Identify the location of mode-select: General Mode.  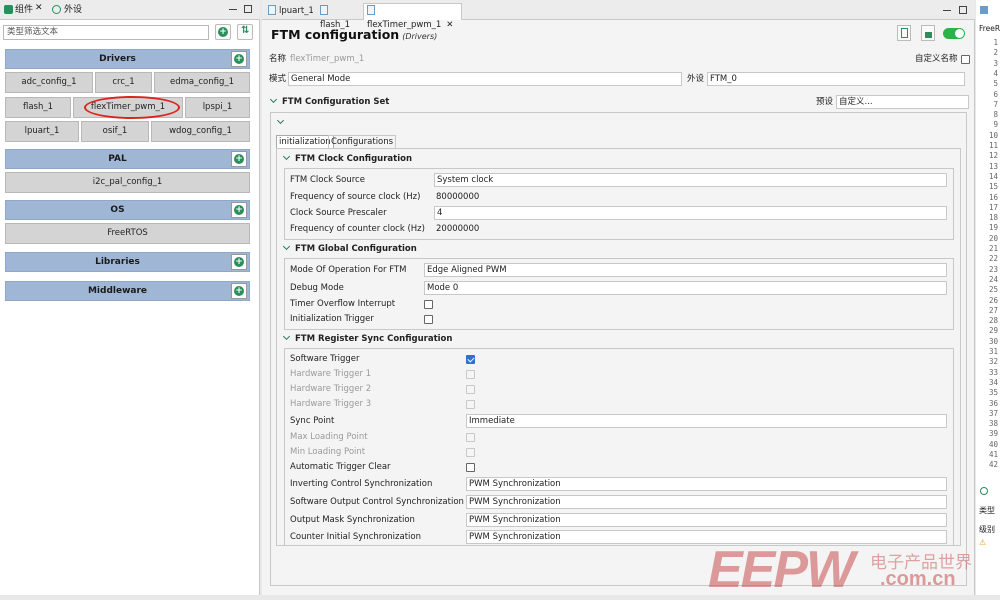
(485, 79).